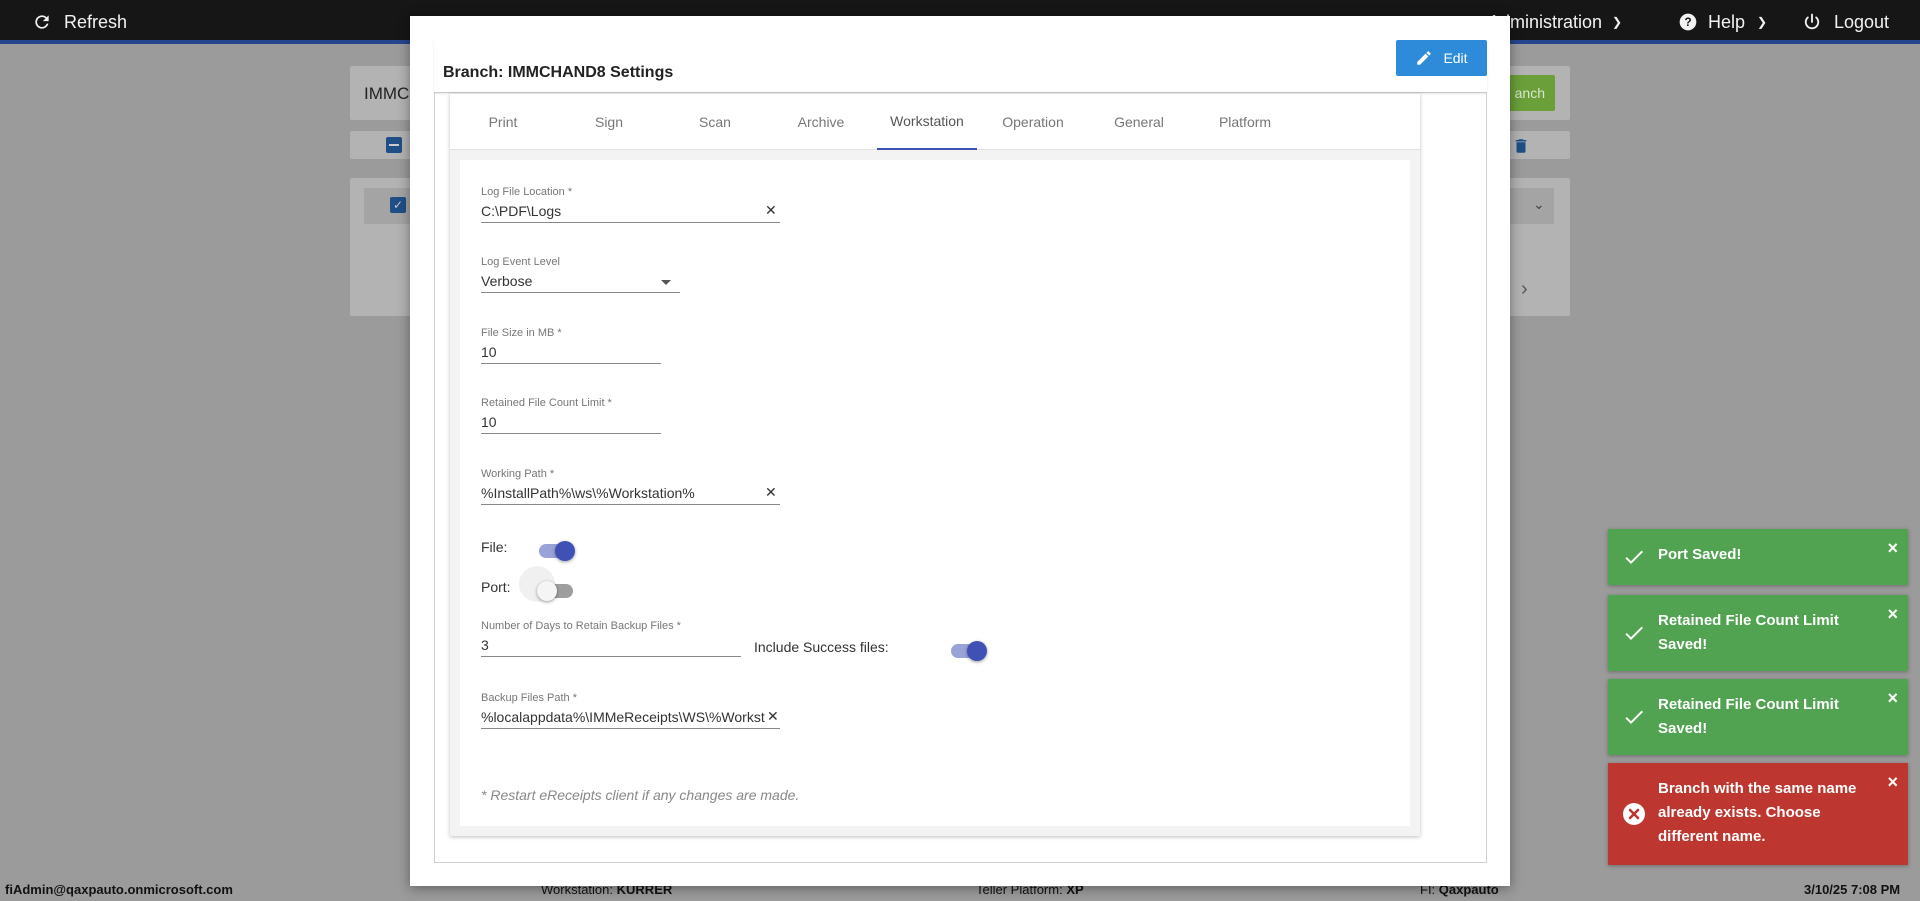  I want to click on chevron-right-icon: ›, so click(1524, 289).